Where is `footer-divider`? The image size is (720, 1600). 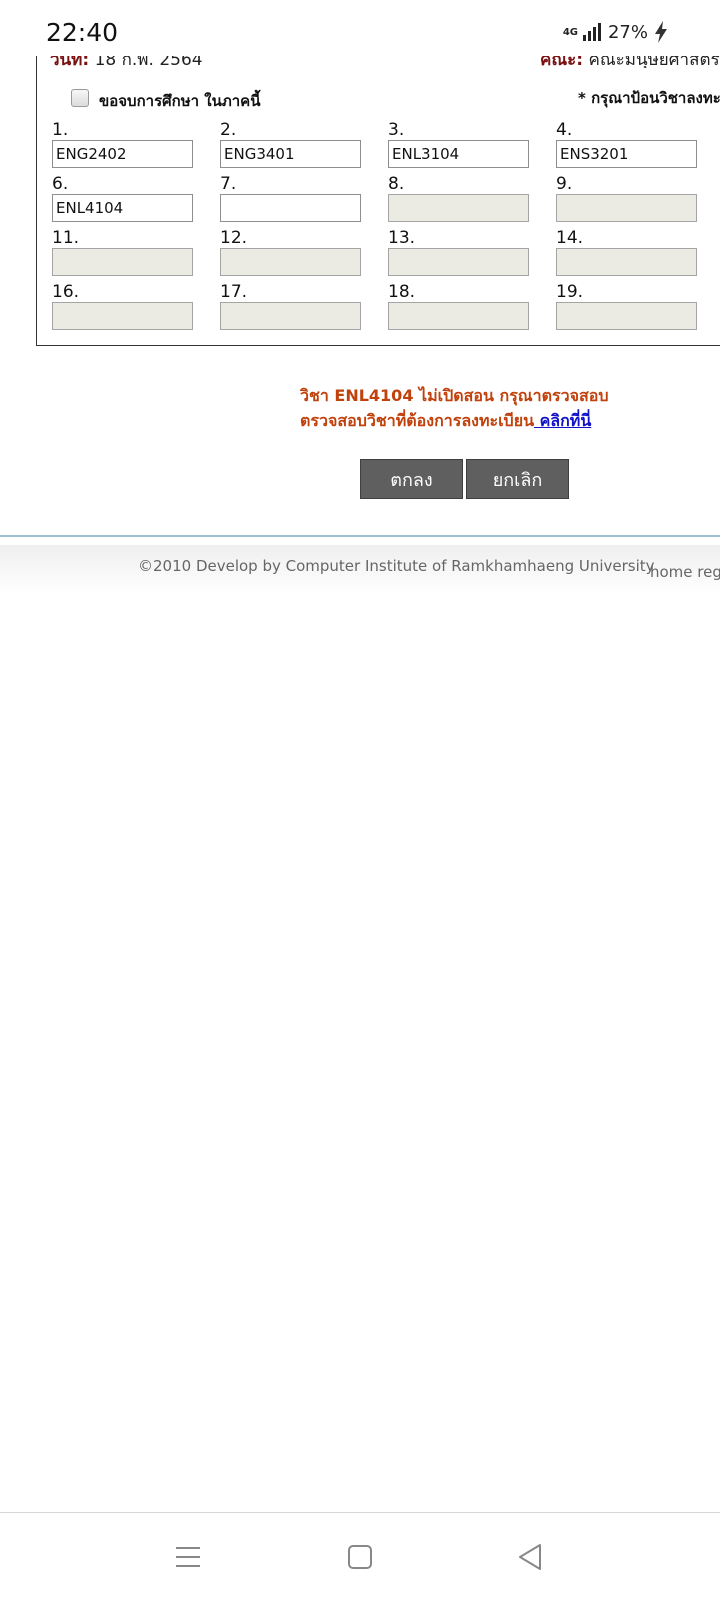 footer-divider is located at coordinates (360, 536).